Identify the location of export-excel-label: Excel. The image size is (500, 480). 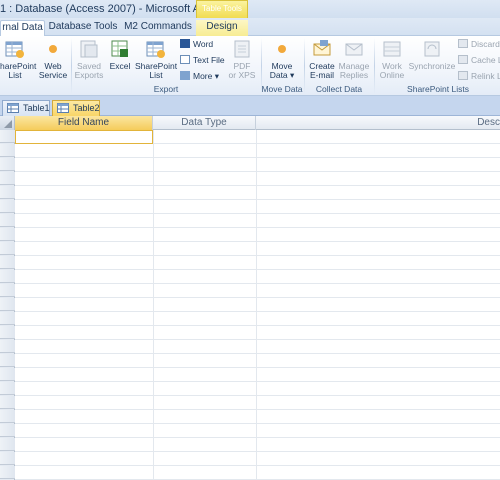
(120, 66).